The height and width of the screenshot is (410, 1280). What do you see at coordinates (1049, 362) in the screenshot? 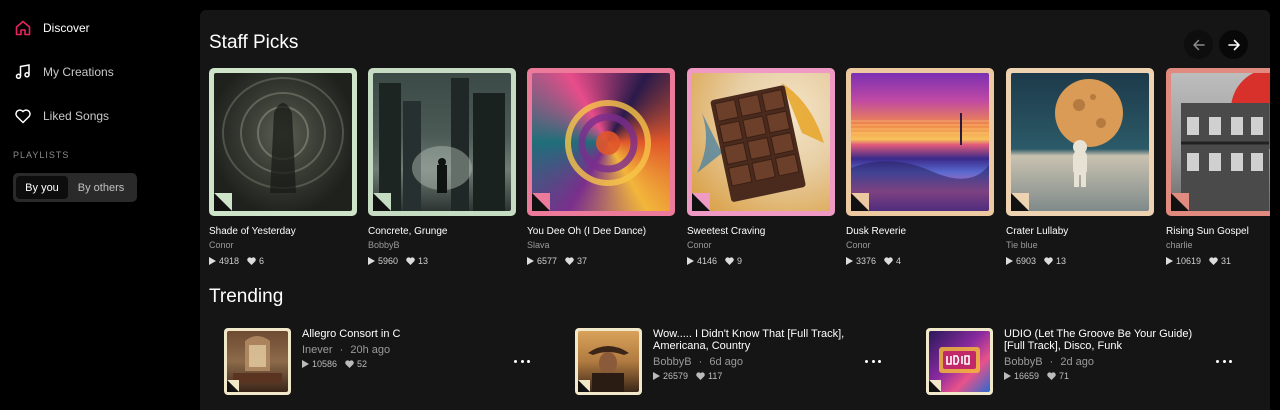
I see `trending-meta: BobbyB · 2d ago` at bounding box center [1049, 362].